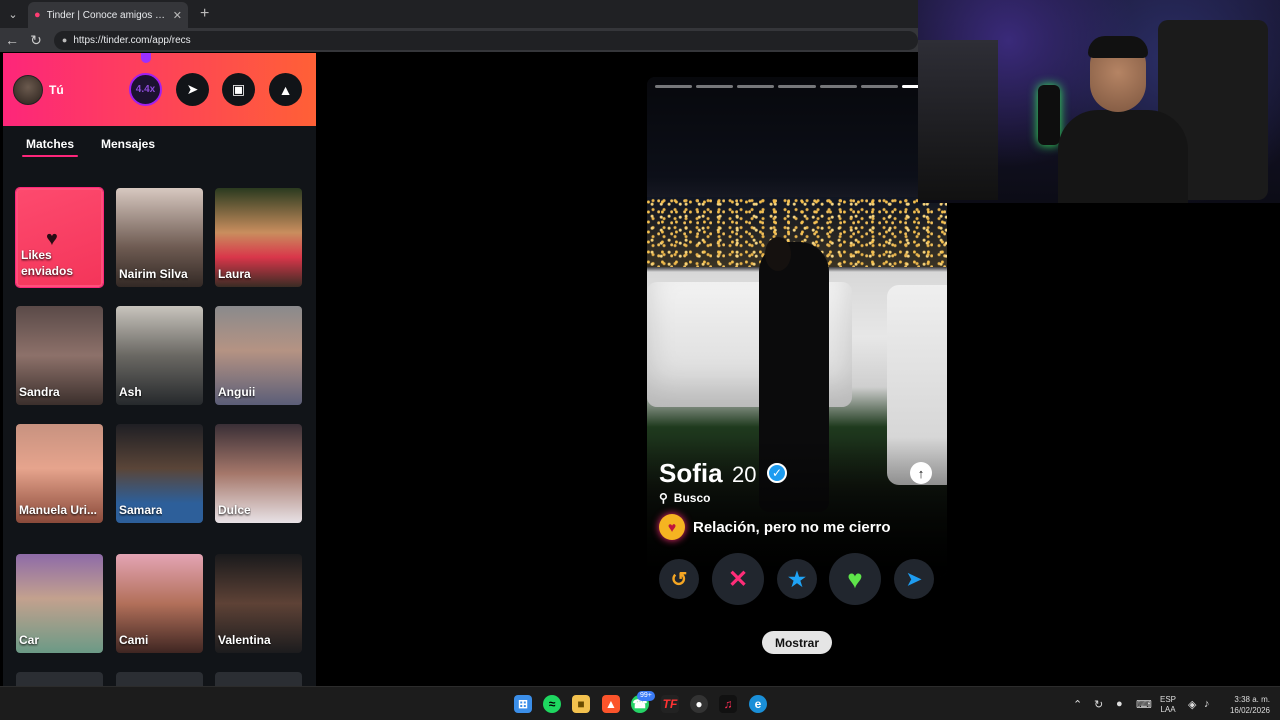 This screenshot has width=1280, height=720. Describe the element at coordinates (552, 704) in the screenshot. I see `spotify-icon: ≈` at that location.